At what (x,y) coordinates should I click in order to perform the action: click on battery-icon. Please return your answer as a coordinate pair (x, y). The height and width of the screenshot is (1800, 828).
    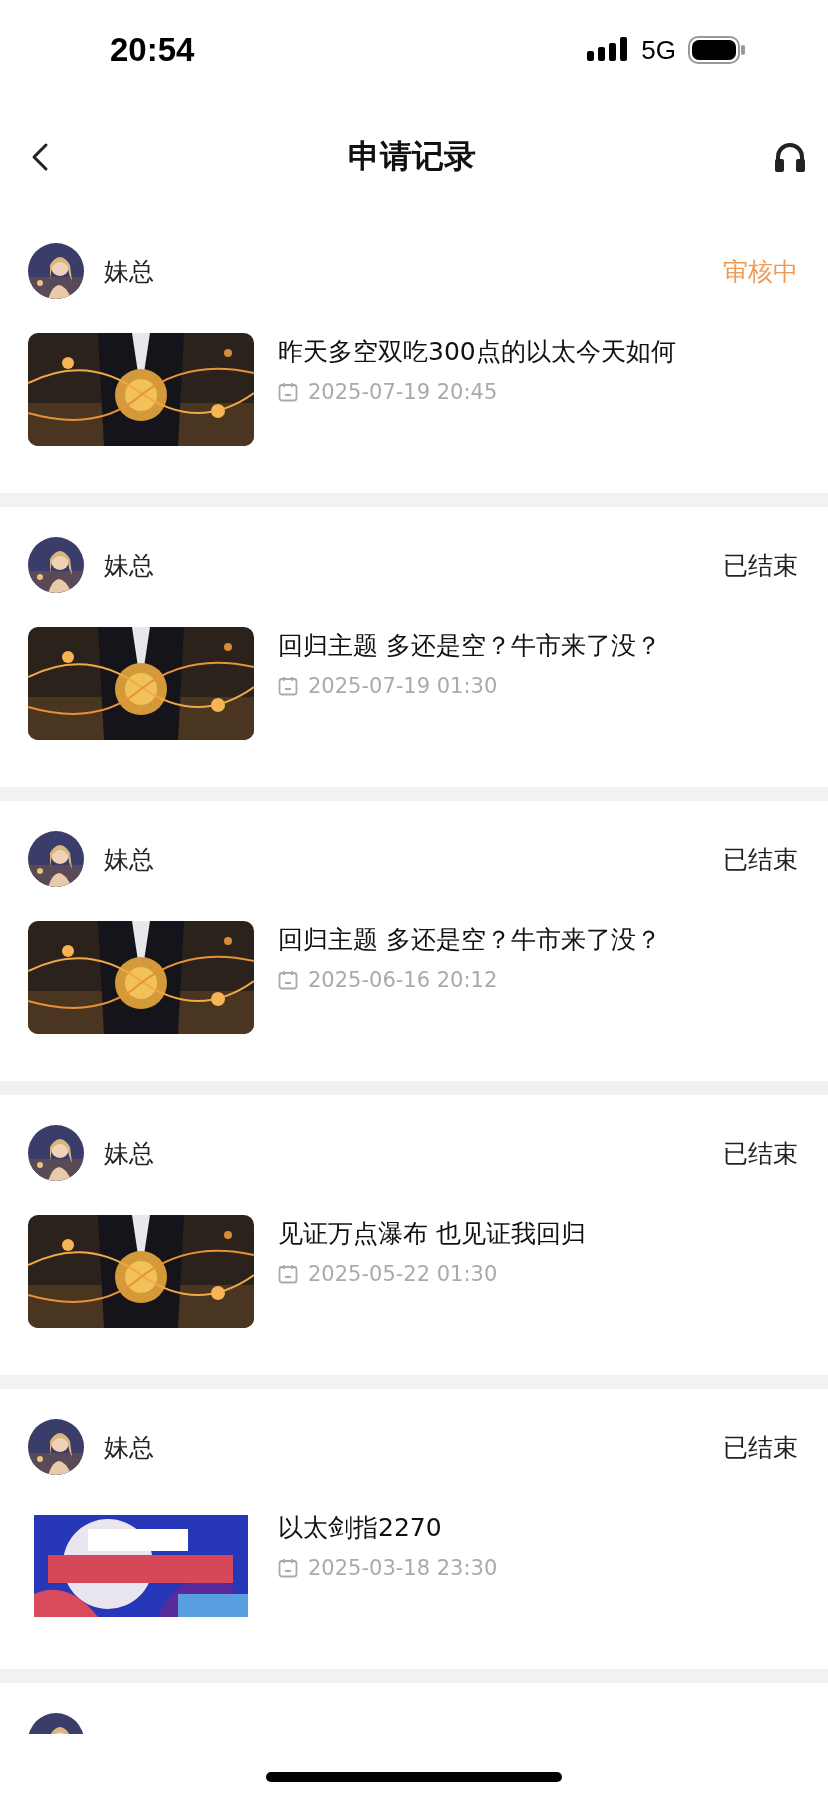
    Looking at the image, I should click on (717, 50).